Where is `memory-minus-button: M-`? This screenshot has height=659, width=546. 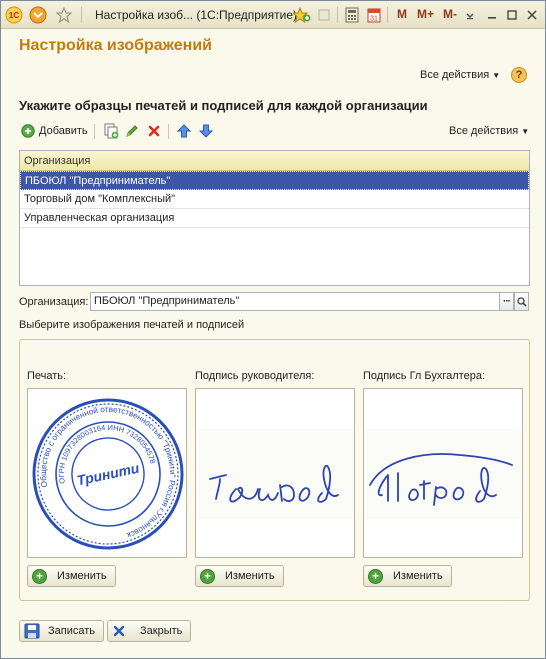 memory-minus-button: M- is located at coordinates (450, 14).